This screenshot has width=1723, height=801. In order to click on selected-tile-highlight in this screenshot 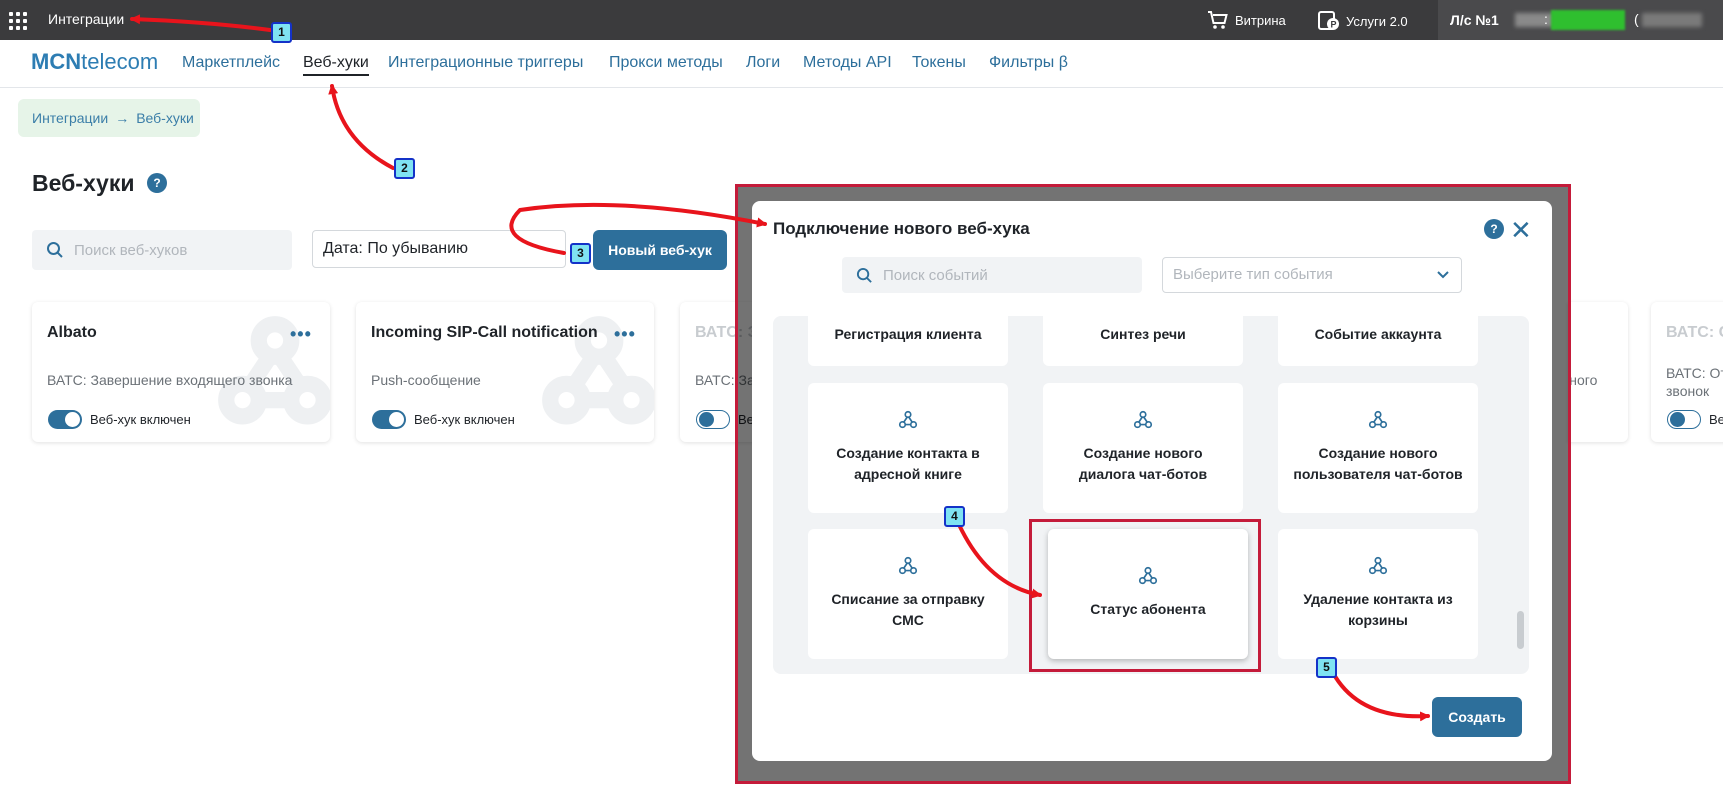, I will do `click(1145, 595)`.